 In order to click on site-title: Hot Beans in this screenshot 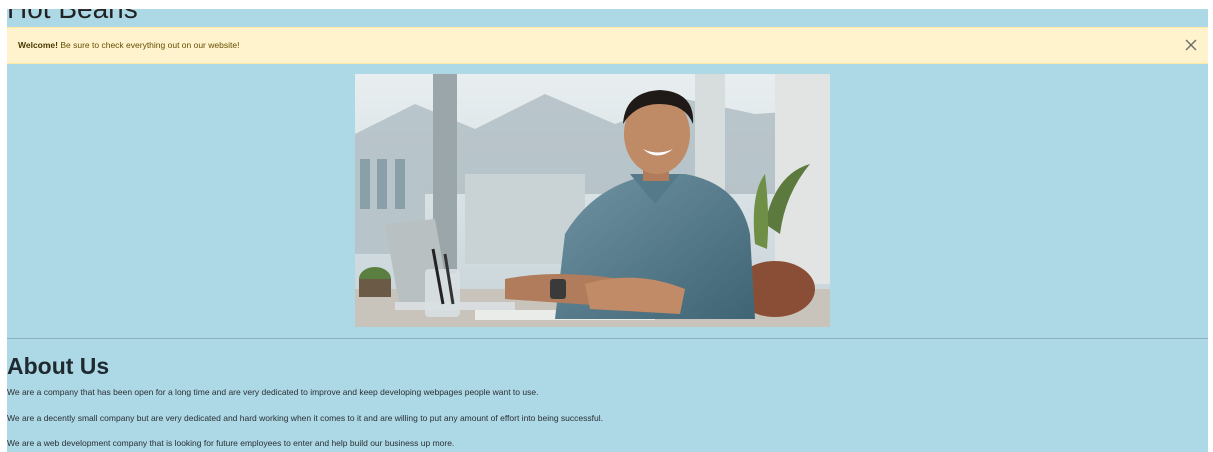, I will do `click(72, 17)`.